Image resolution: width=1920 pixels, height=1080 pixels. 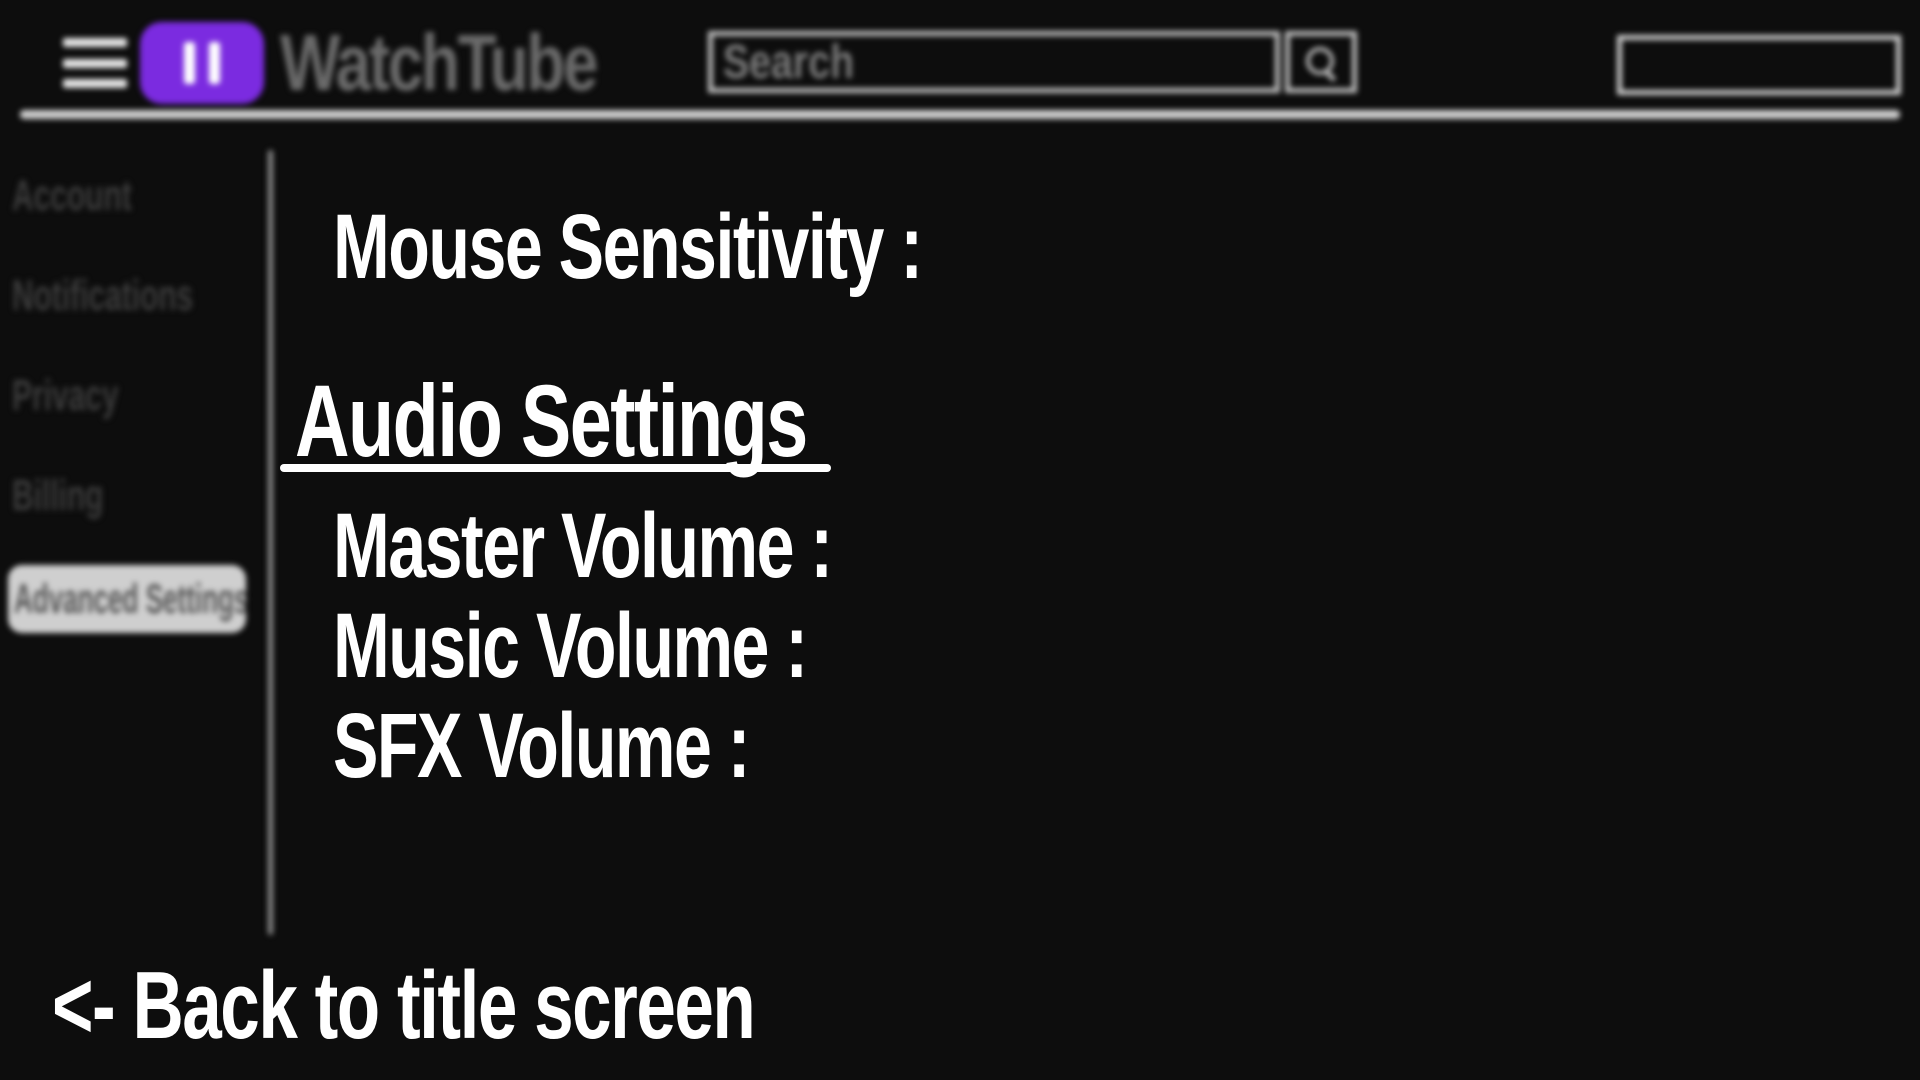 What do you see at coordinates (65, 395) in the screenshot?
I see `sidebar-item-privacy: Privacy` at bounding box center [65, 395].